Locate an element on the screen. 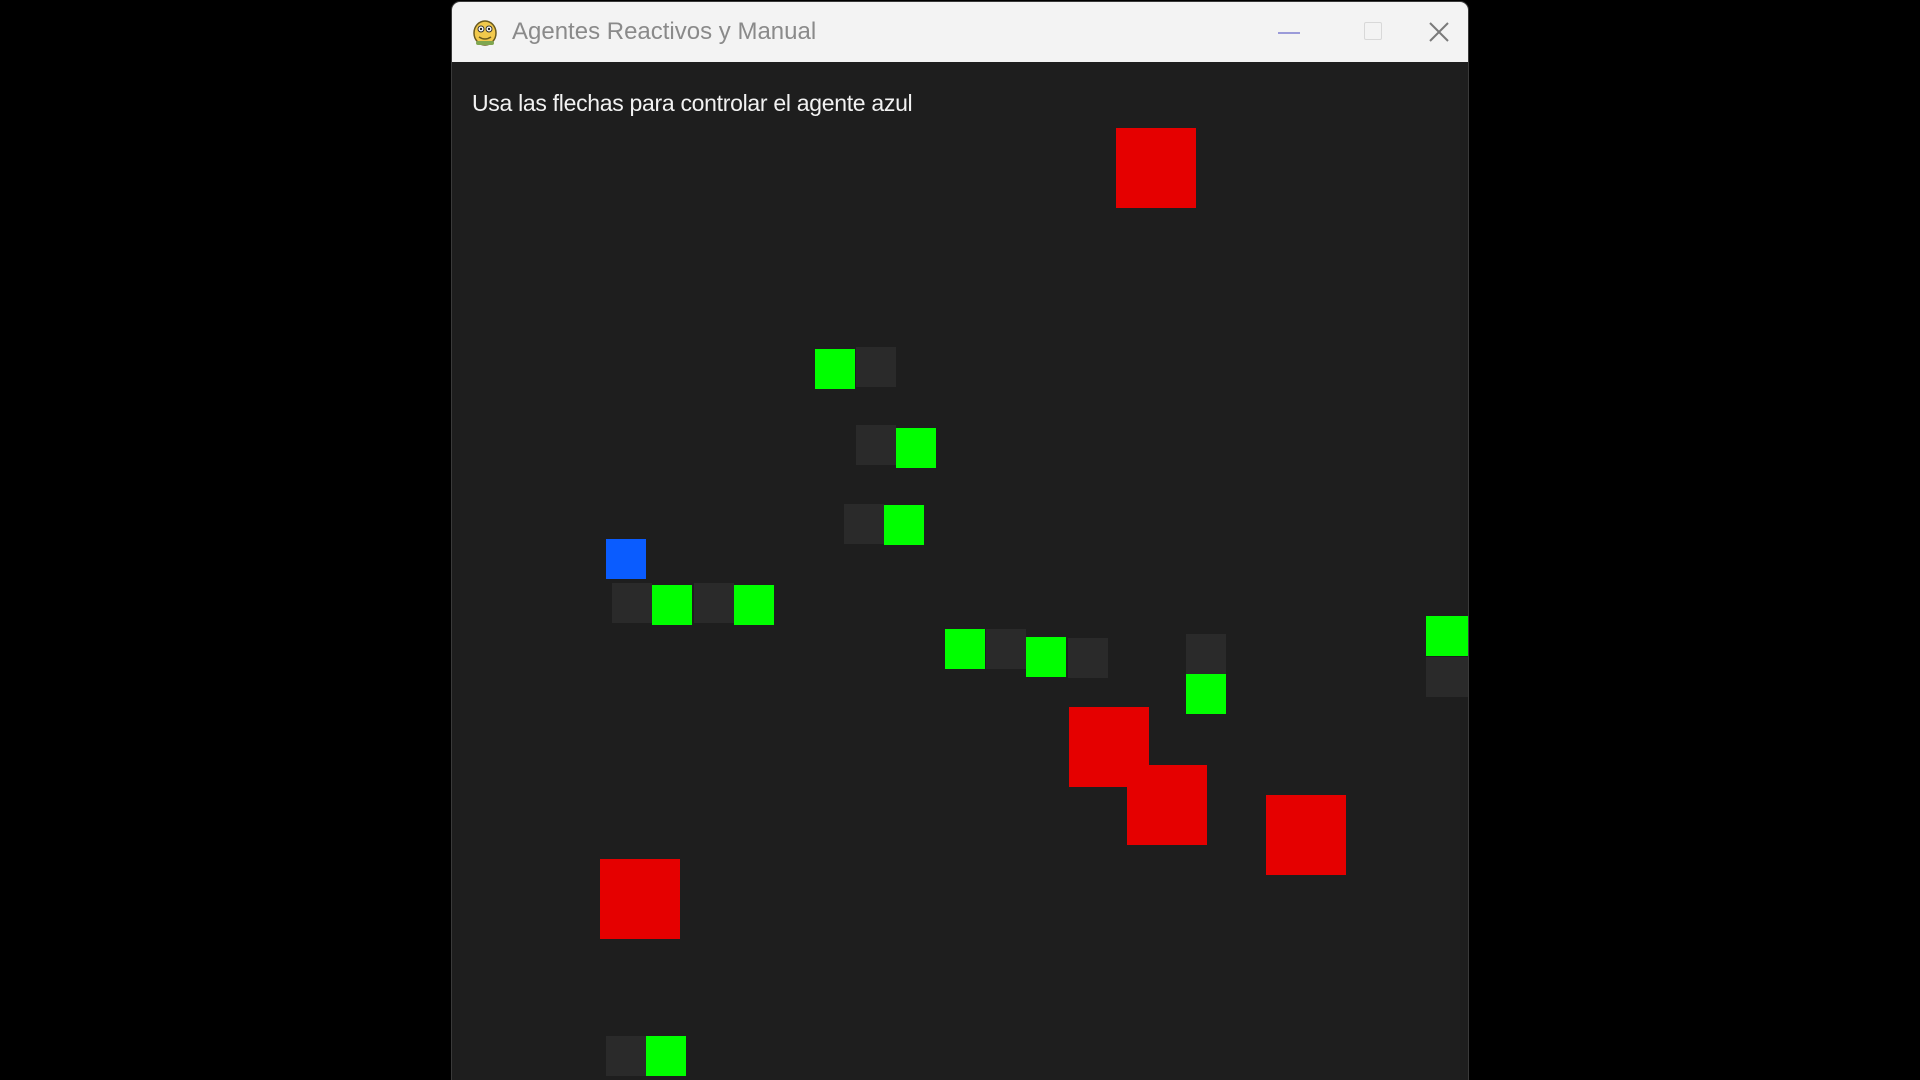  window-title: Agentes Reactivos y Manual is located at coordinates (664, 31).